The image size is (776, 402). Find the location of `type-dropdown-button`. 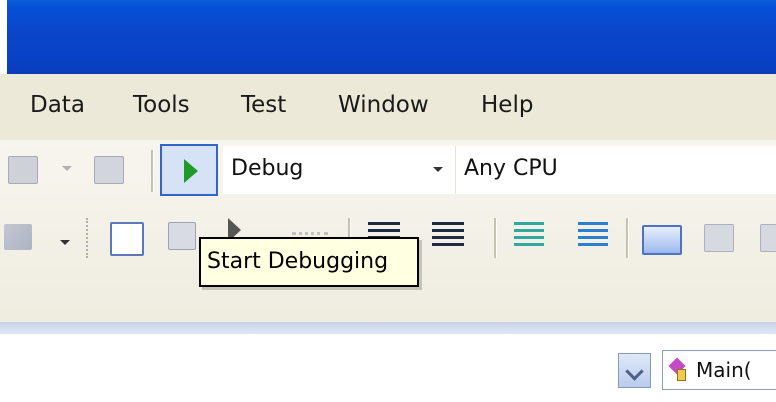

type-dropdown-button is located at coordinates (634, 370).